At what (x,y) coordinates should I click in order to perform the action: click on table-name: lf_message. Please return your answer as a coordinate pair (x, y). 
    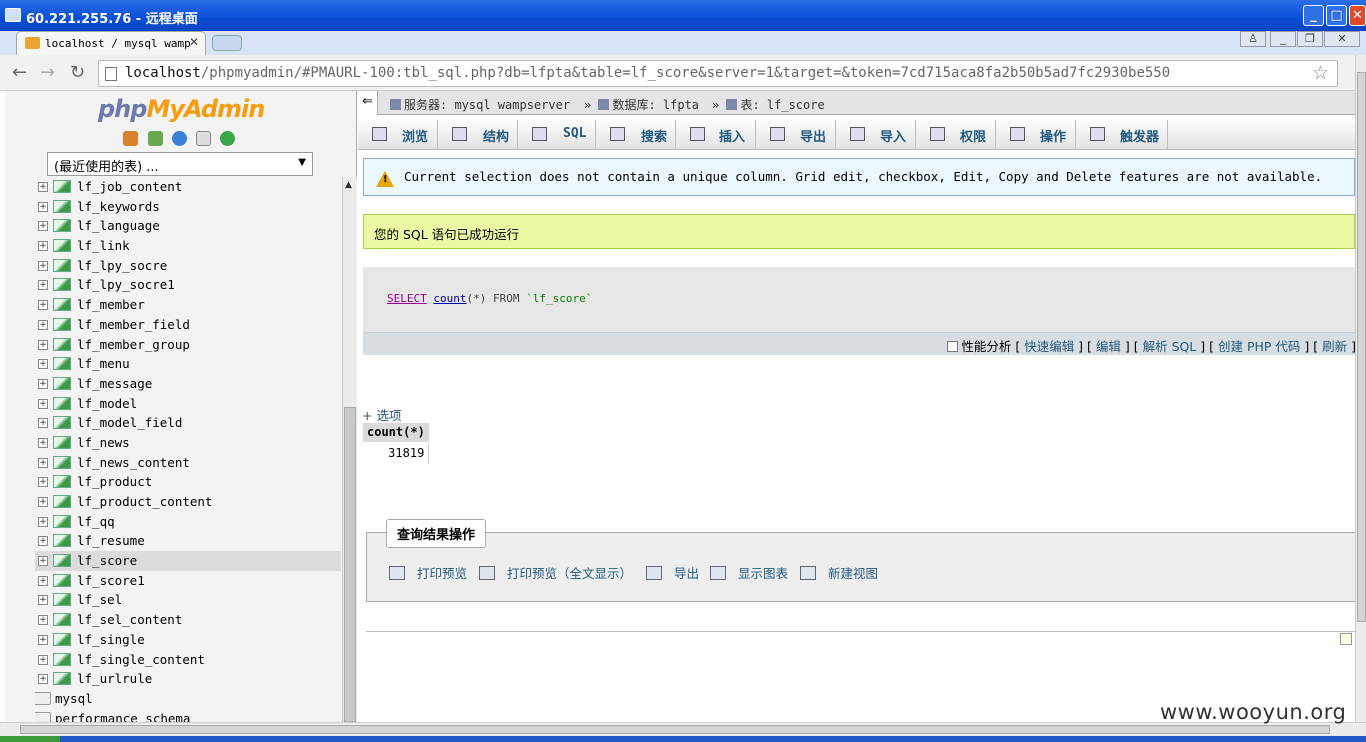
    Looking at the image, I should click on (114, 383).